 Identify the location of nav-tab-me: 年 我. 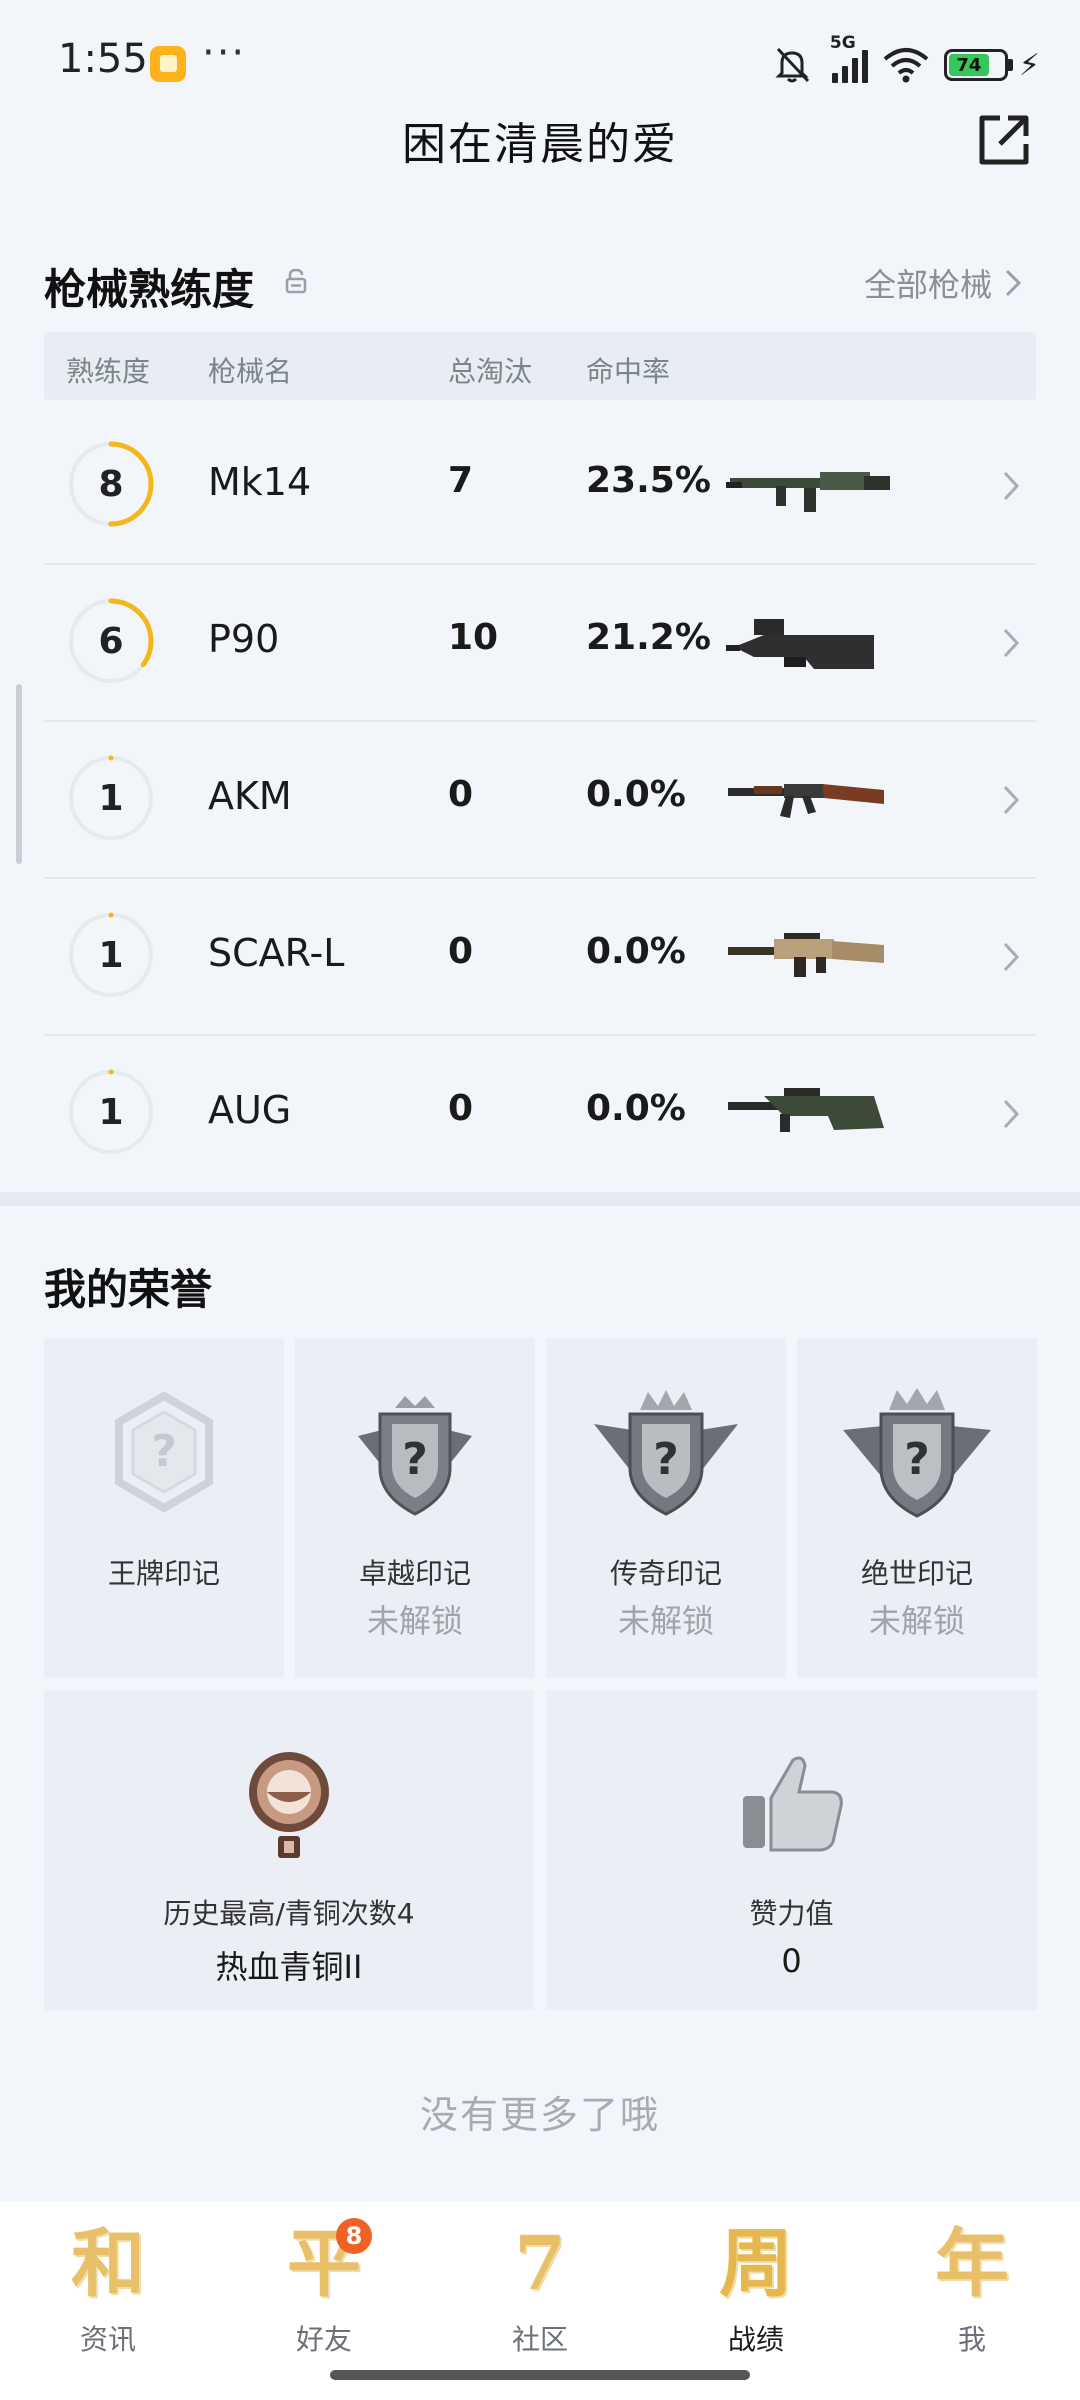
(972, 2287).